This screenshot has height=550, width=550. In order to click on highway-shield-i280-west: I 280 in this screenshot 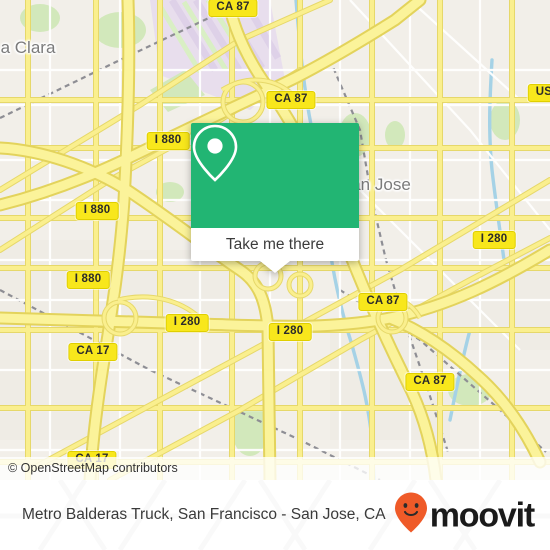, I will do `click(187, 323)`.